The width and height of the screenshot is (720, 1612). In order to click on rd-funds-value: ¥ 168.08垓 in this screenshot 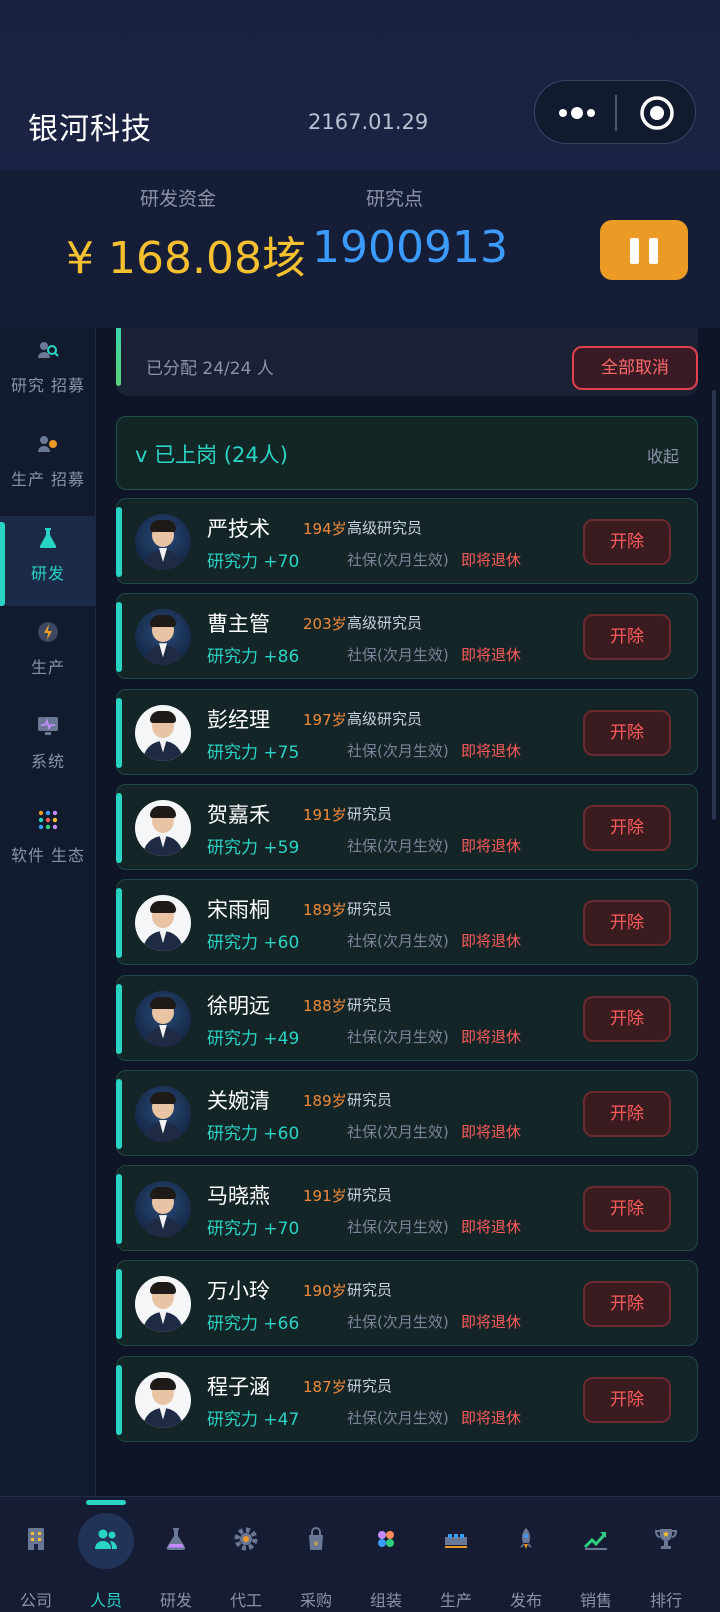, I will do `click(186, 258)`.